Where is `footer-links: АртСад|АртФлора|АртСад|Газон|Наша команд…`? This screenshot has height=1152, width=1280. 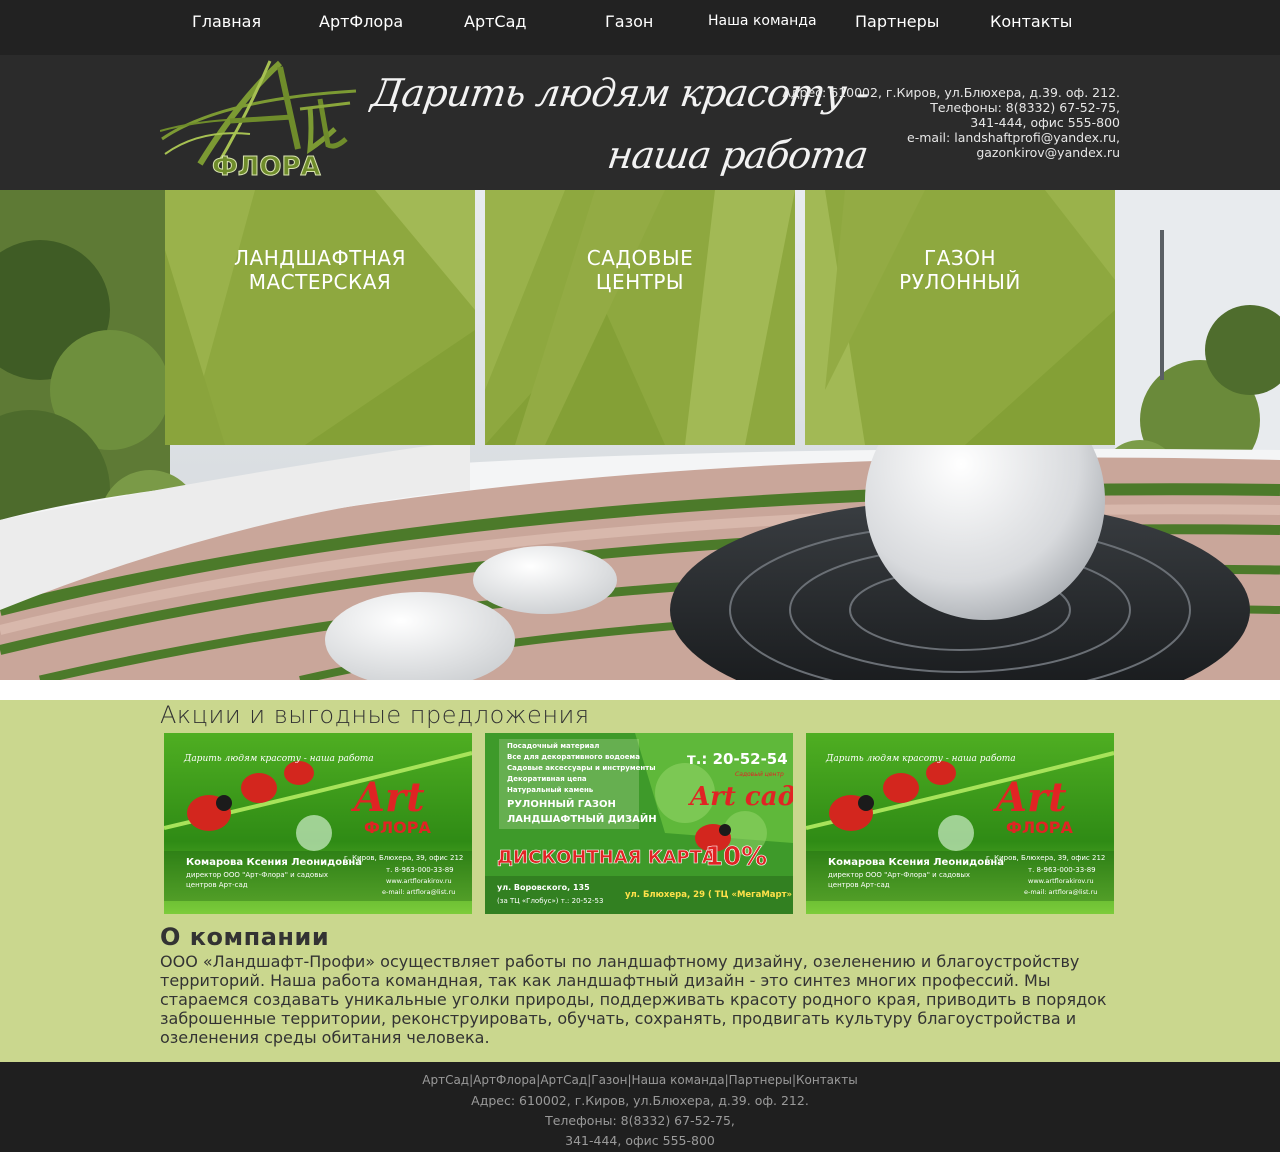 footer-links: АртСад|АртФлора|АртСад|Газон|Наша команд… is located at coordinates (640, 1080).